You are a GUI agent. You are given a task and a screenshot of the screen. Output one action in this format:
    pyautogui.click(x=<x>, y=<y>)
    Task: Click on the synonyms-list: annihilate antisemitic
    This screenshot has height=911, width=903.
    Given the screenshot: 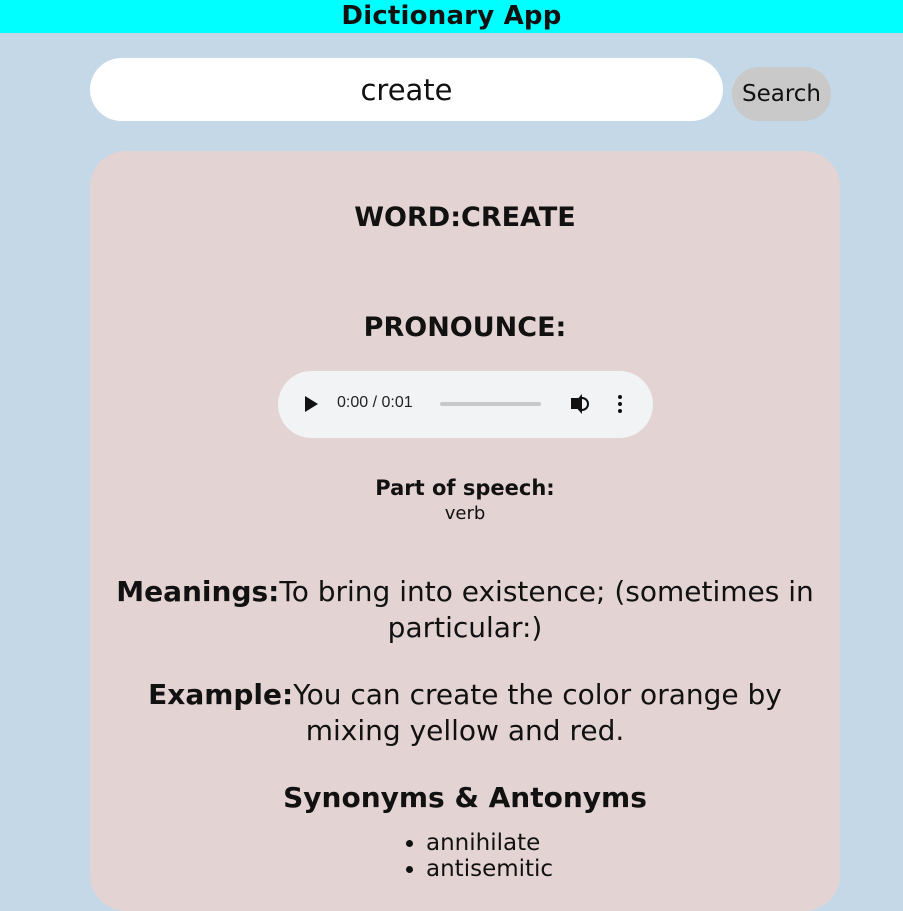 What is the action you would take?
    pyautogui.click(x=471, y=856)
    